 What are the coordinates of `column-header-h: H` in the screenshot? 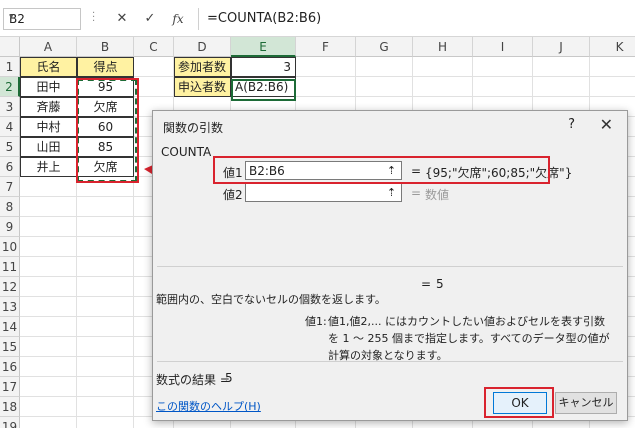 It's located at (443, 47).